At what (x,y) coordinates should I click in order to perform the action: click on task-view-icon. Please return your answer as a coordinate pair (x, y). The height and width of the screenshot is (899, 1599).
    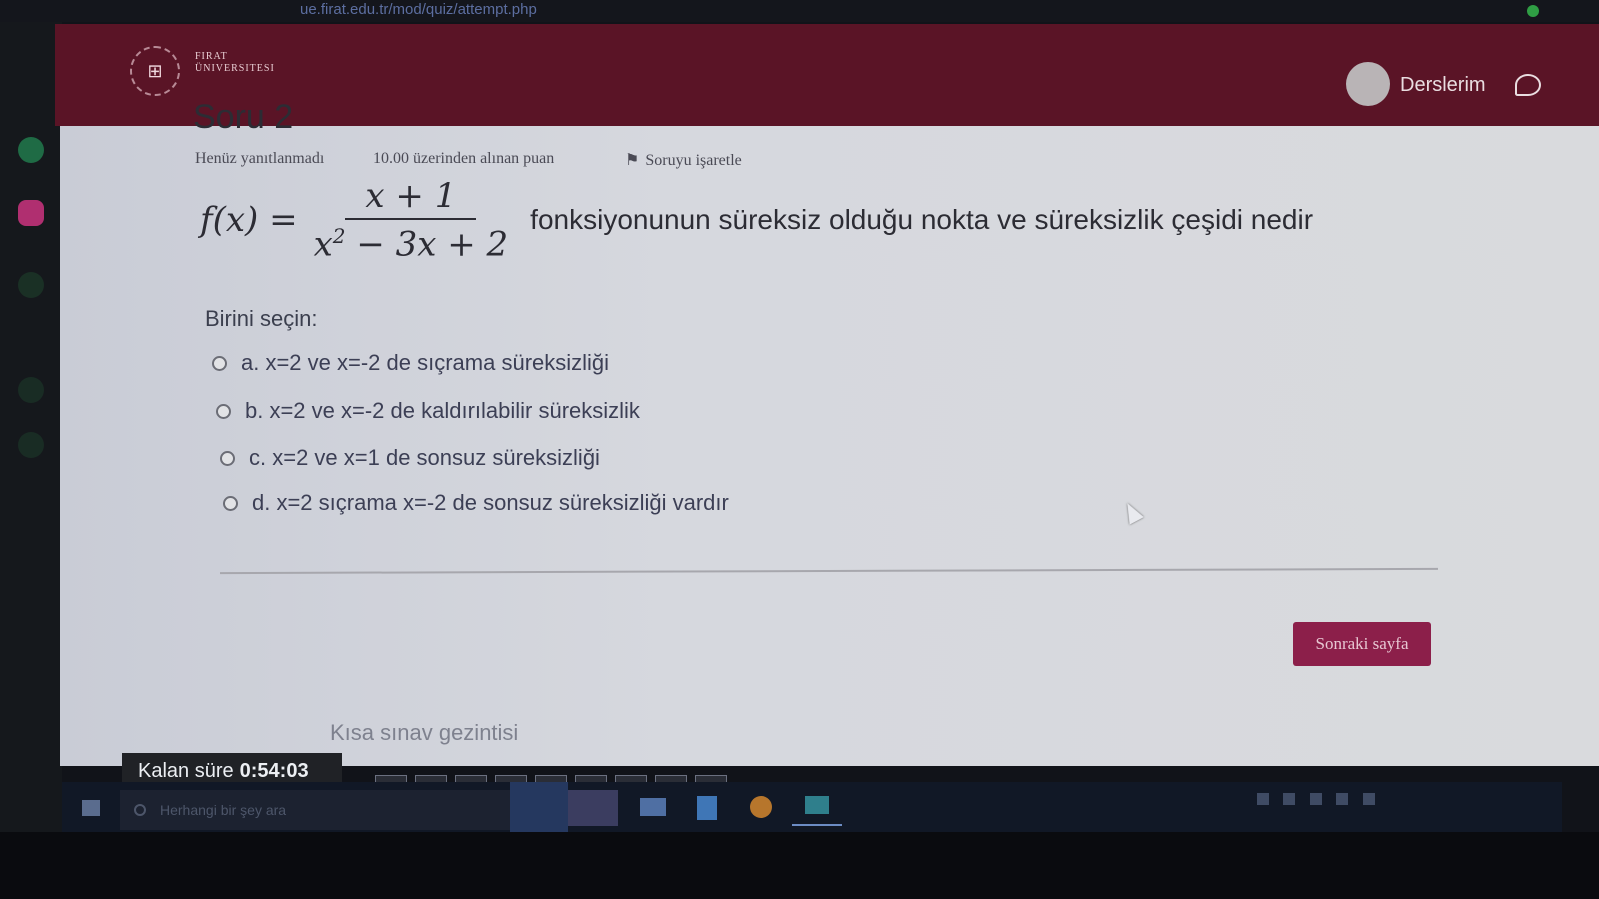
    Looking at the image, I should click on (539, 807).